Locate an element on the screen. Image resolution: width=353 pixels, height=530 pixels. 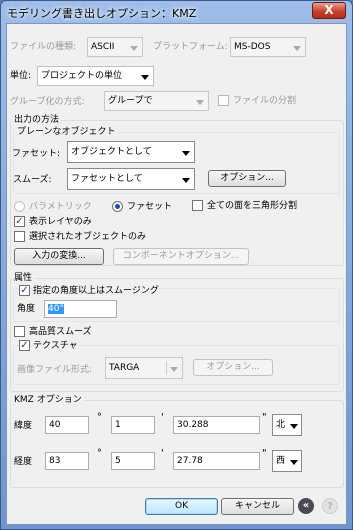
triangulate-label: 全ての面を三角形分割 is located at coordinates (252, 206).